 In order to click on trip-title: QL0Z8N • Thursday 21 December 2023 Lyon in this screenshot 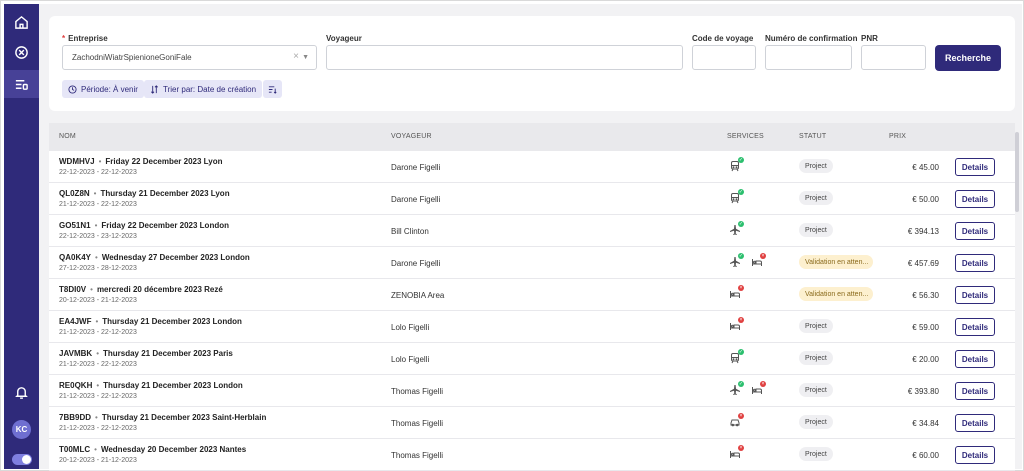, I will do `click(144, 193)`.